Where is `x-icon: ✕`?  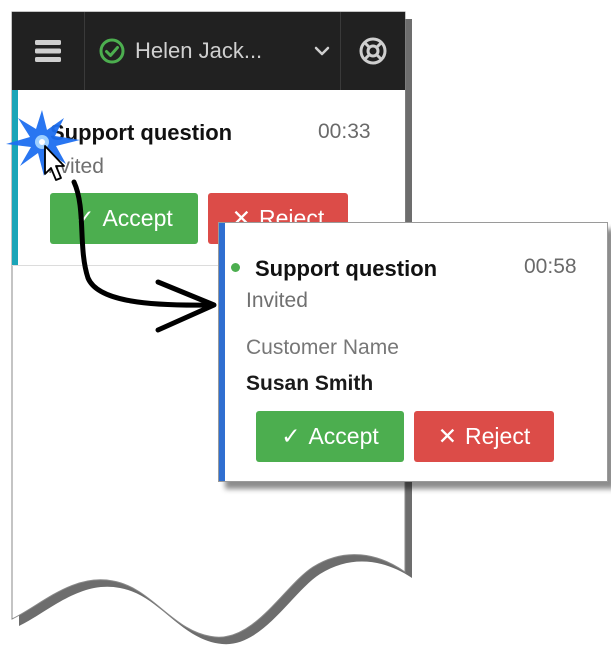
x-icon: ✕ is located at coordinates (447, 436).